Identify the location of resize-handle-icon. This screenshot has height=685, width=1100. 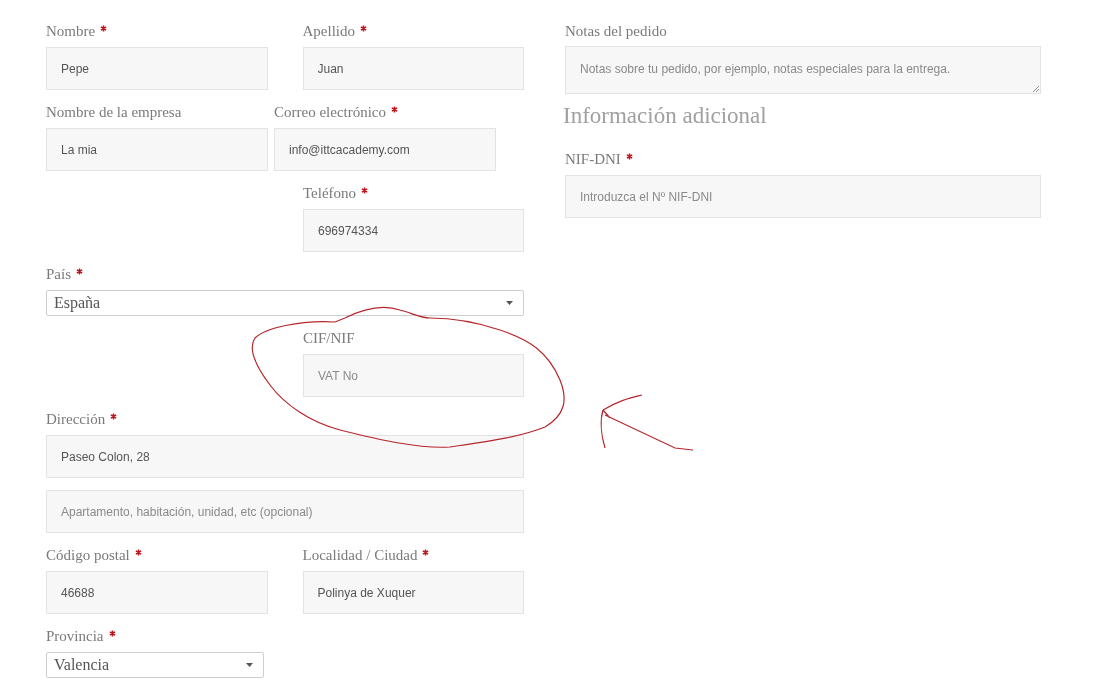
(1036, 89).